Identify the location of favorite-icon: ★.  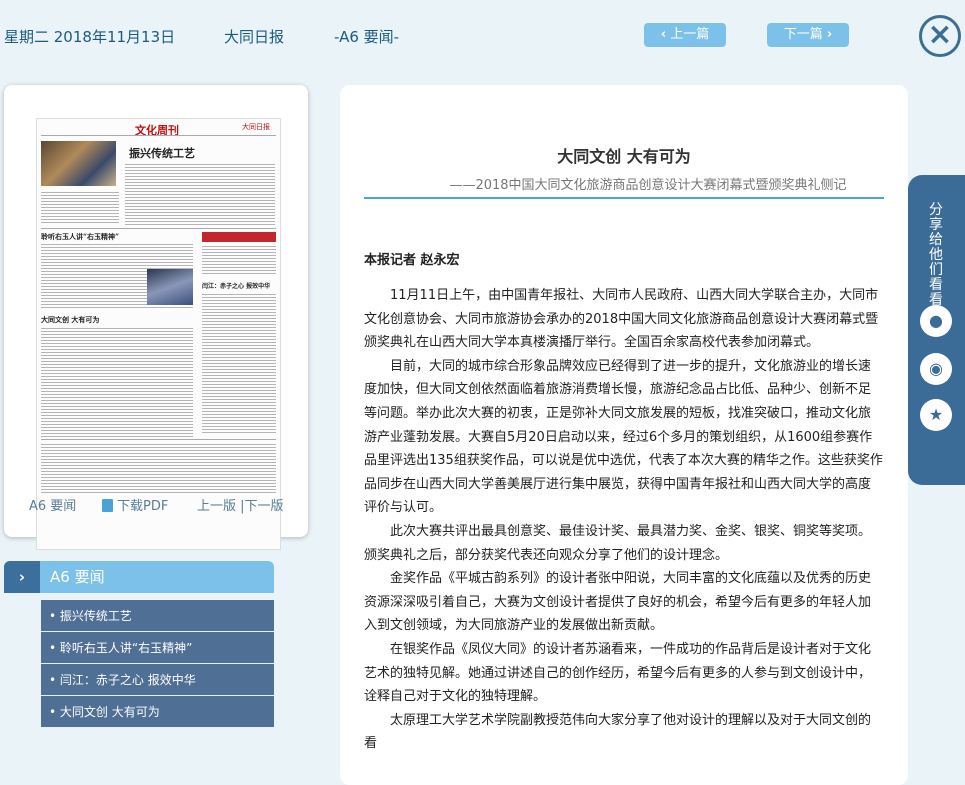
(936, 415).